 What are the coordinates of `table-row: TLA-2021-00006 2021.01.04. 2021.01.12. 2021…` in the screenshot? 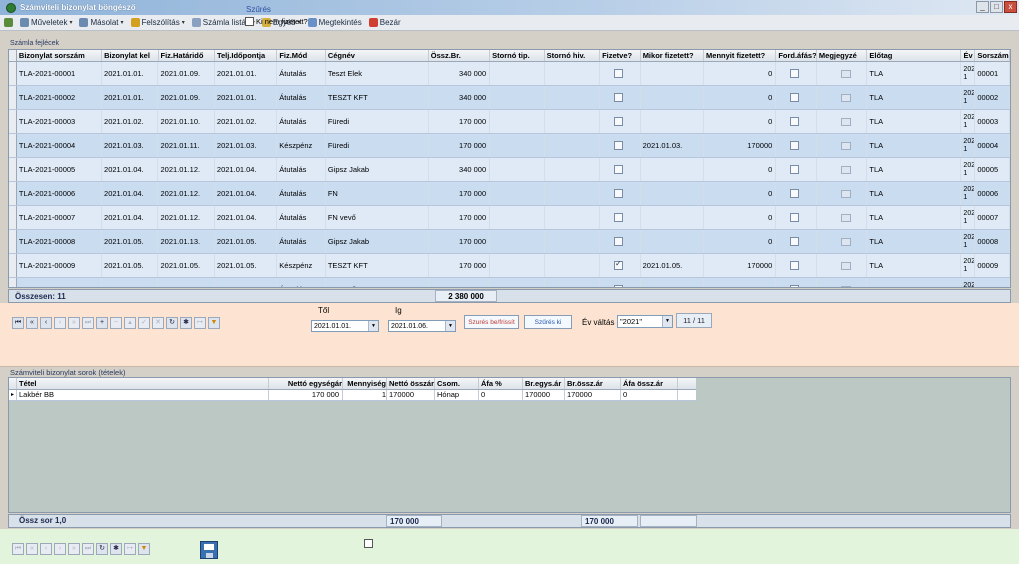 It's located at (509, 194).